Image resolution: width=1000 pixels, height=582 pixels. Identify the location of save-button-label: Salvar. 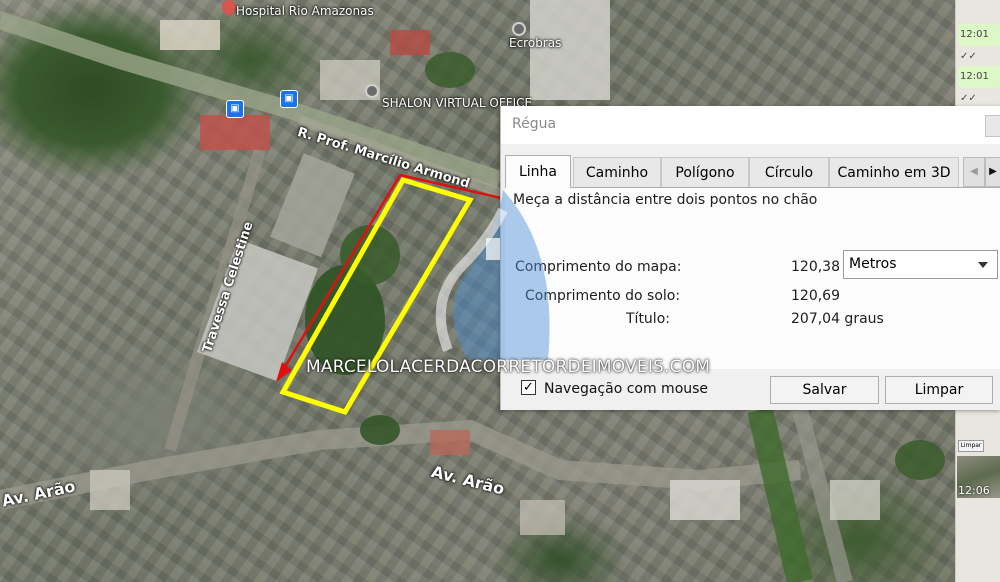
(824, 390).